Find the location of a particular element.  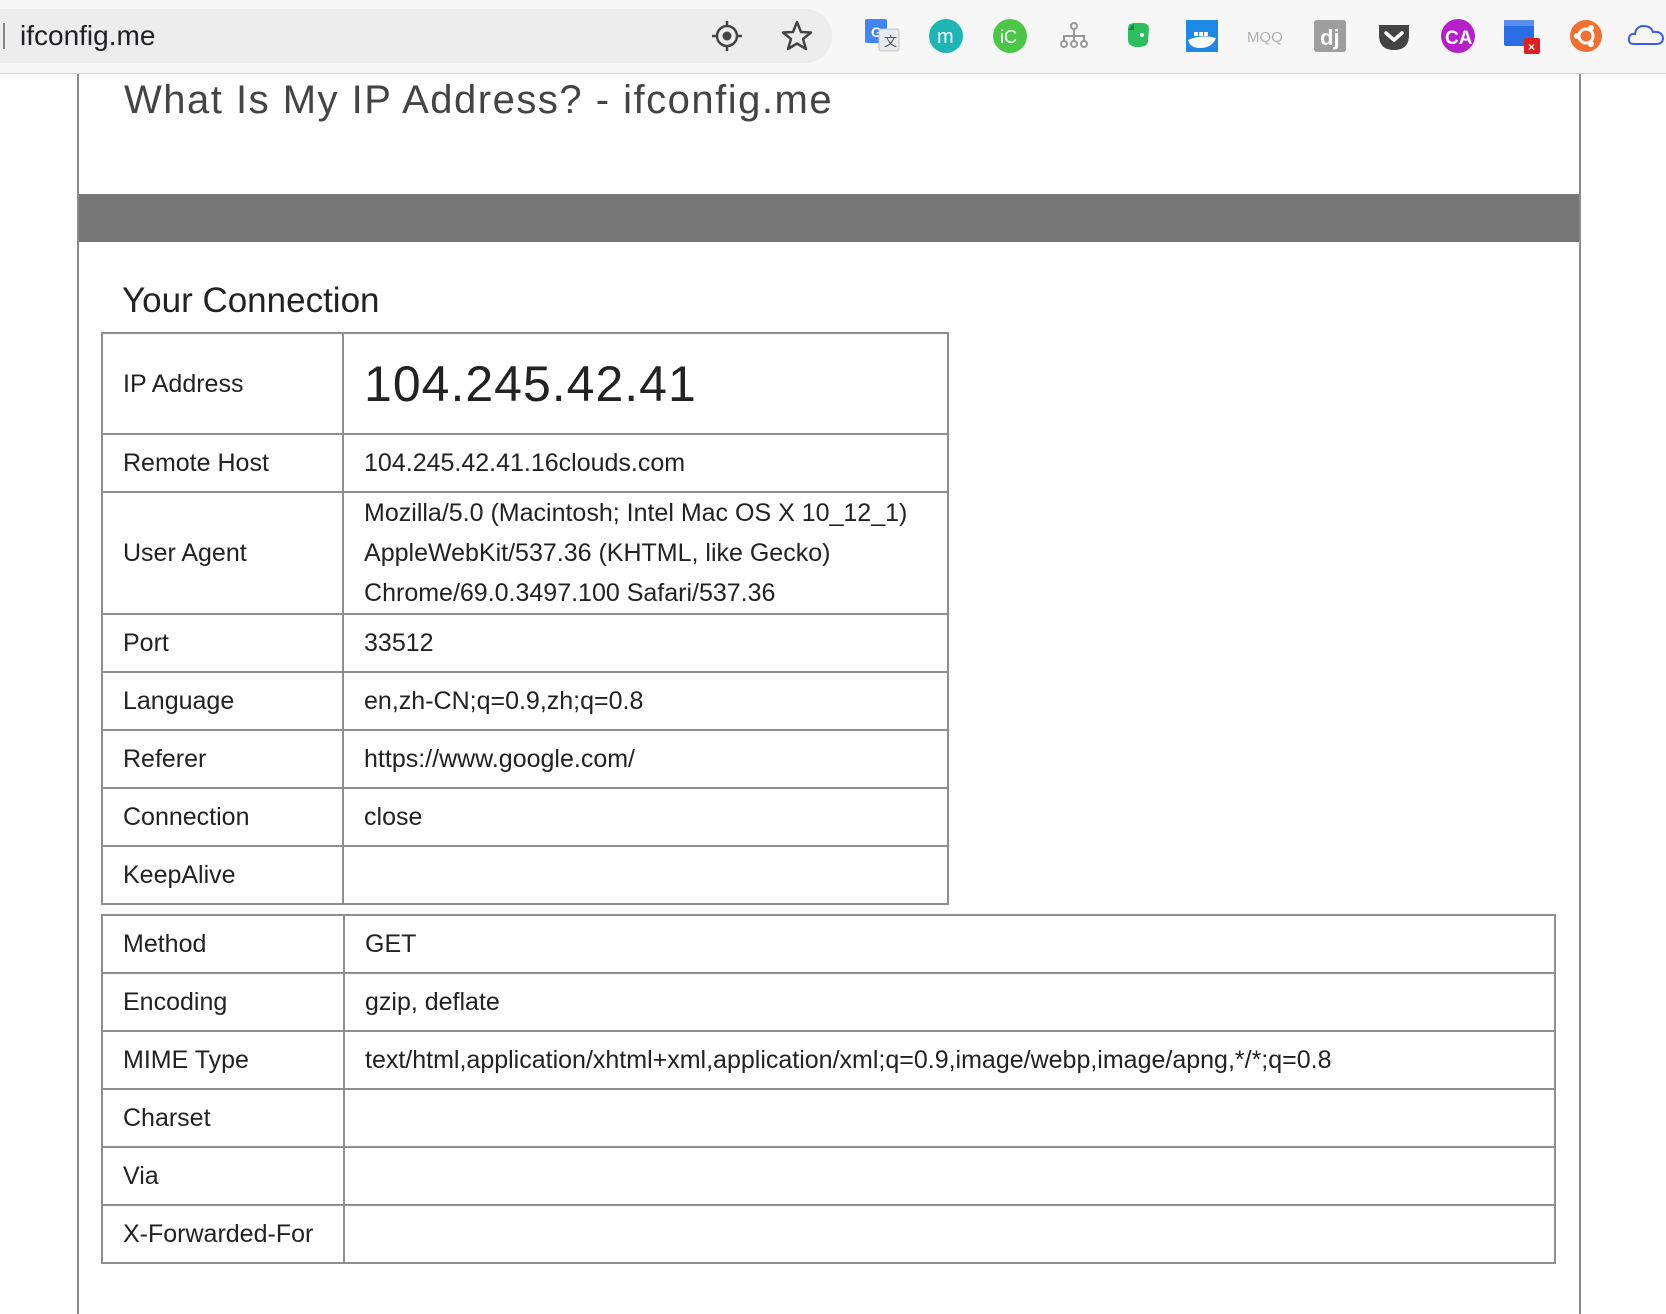

bookmark-star-icon is located at coordinates (797, 36).